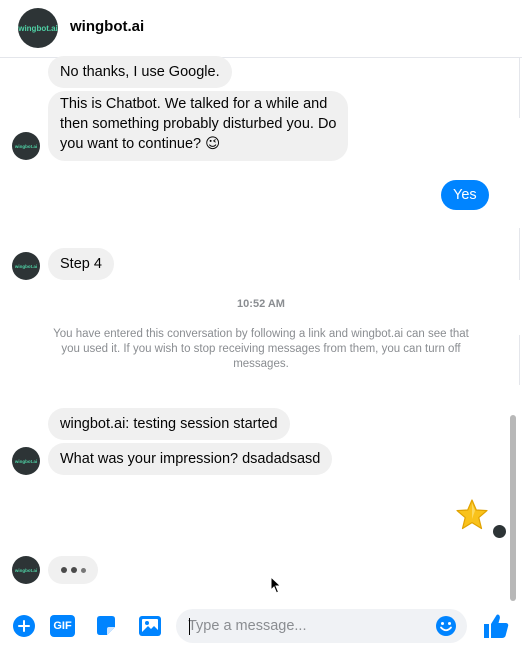 This screenshot has height=650, width=522. I want to click on message-text: What was your impression? dsadadsasd, so click(190, 459).